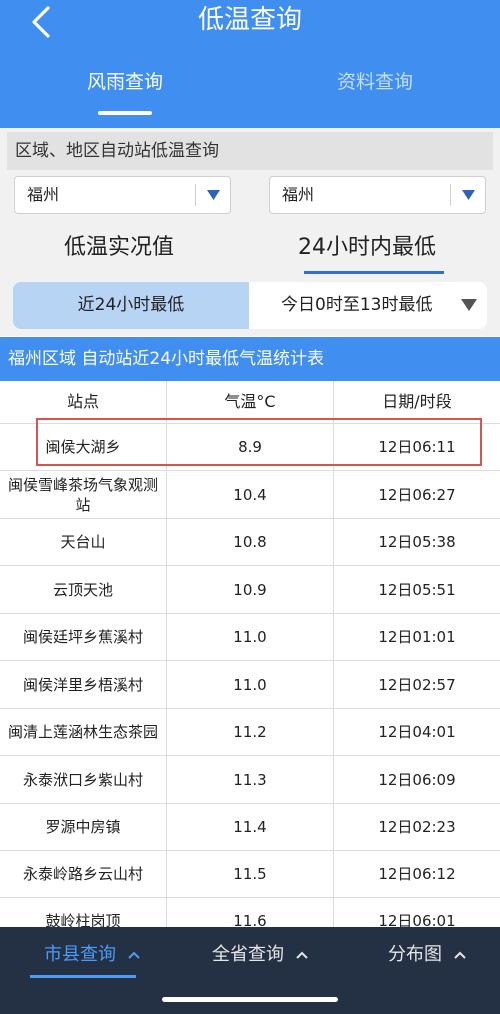  What do you see at coordinates (367, 248) in the screenshot?
I see `type-min24-tab: 24小时内最低` at bounding box center [367, 248].